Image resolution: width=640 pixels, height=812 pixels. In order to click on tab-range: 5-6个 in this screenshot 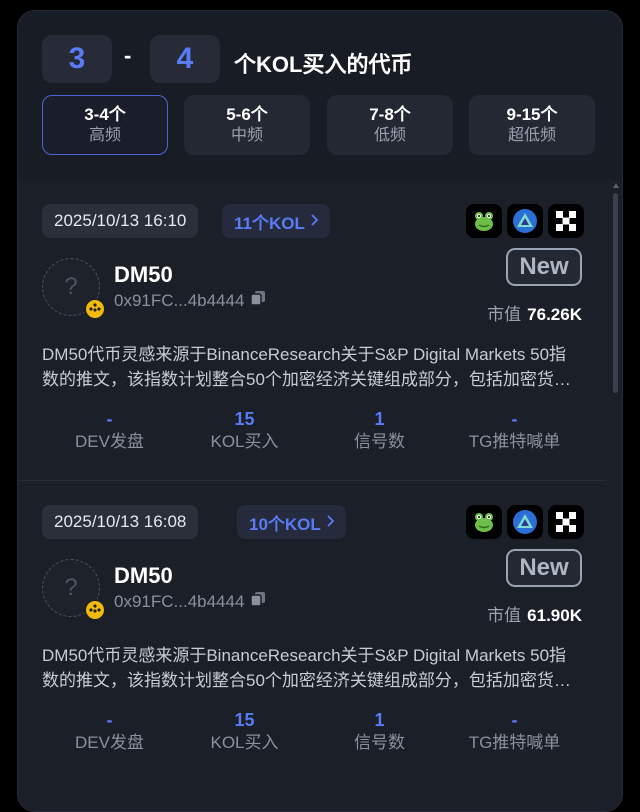, I will do `click(247, 114)`.